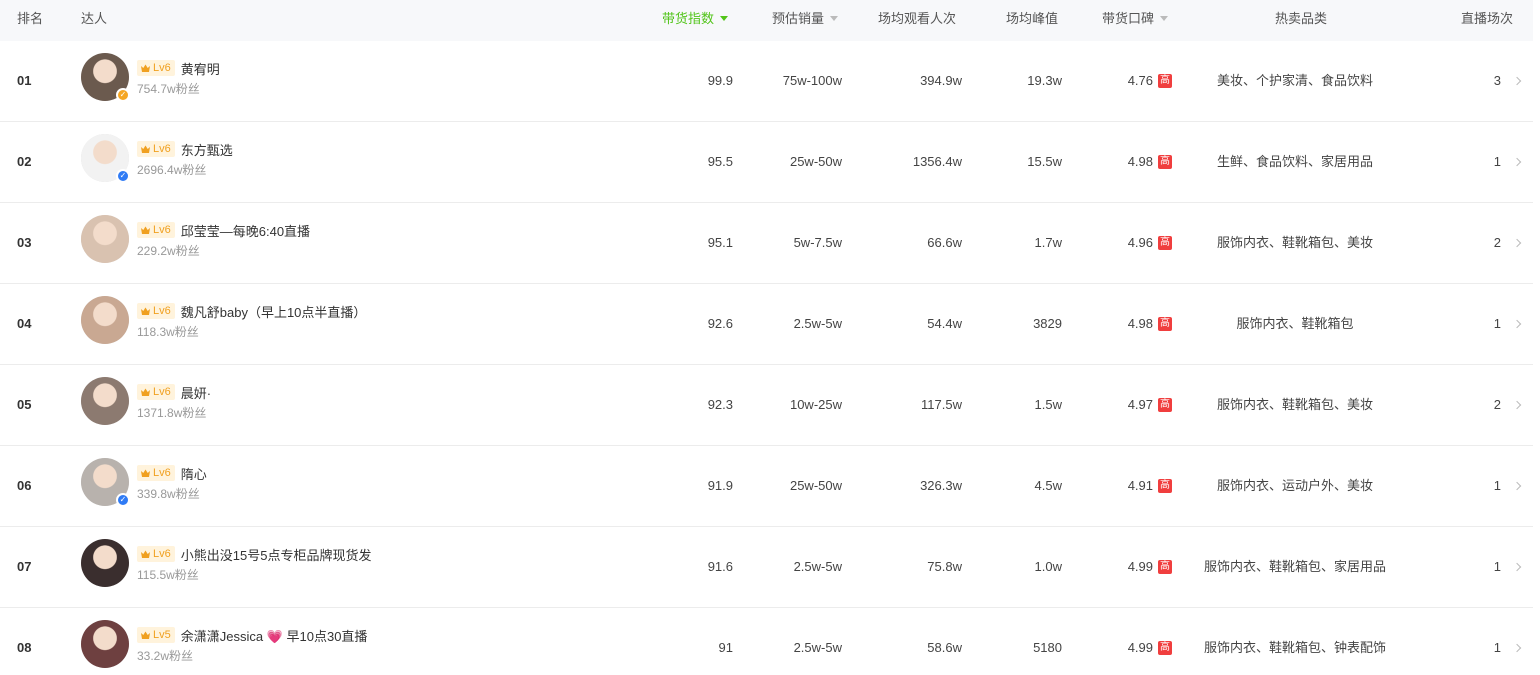 Image resolution: width=1540 pixels, height=675 pixels. Describe the element at coordinates (1301, 18) in the screenshot. I see `header-hot-categories: 热卖品类` at that location.